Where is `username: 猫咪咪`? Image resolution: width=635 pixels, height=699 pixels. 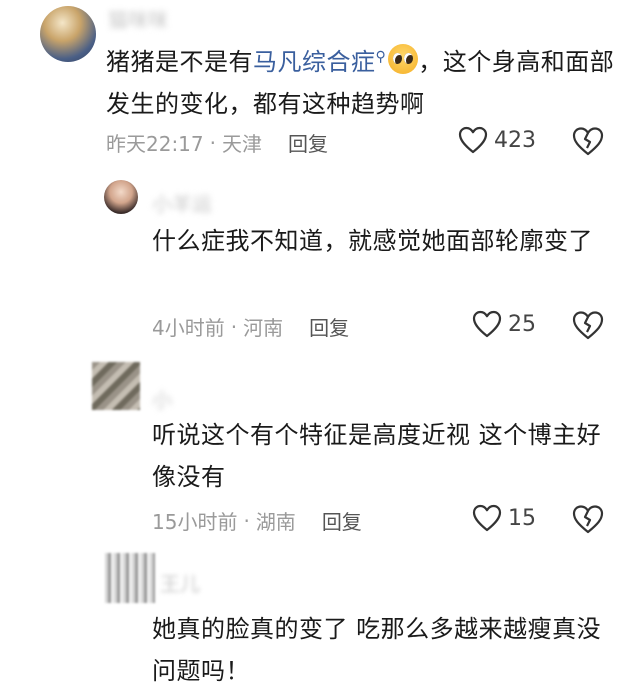 username: 猫咪咪 is located at coordinates (138, 18).